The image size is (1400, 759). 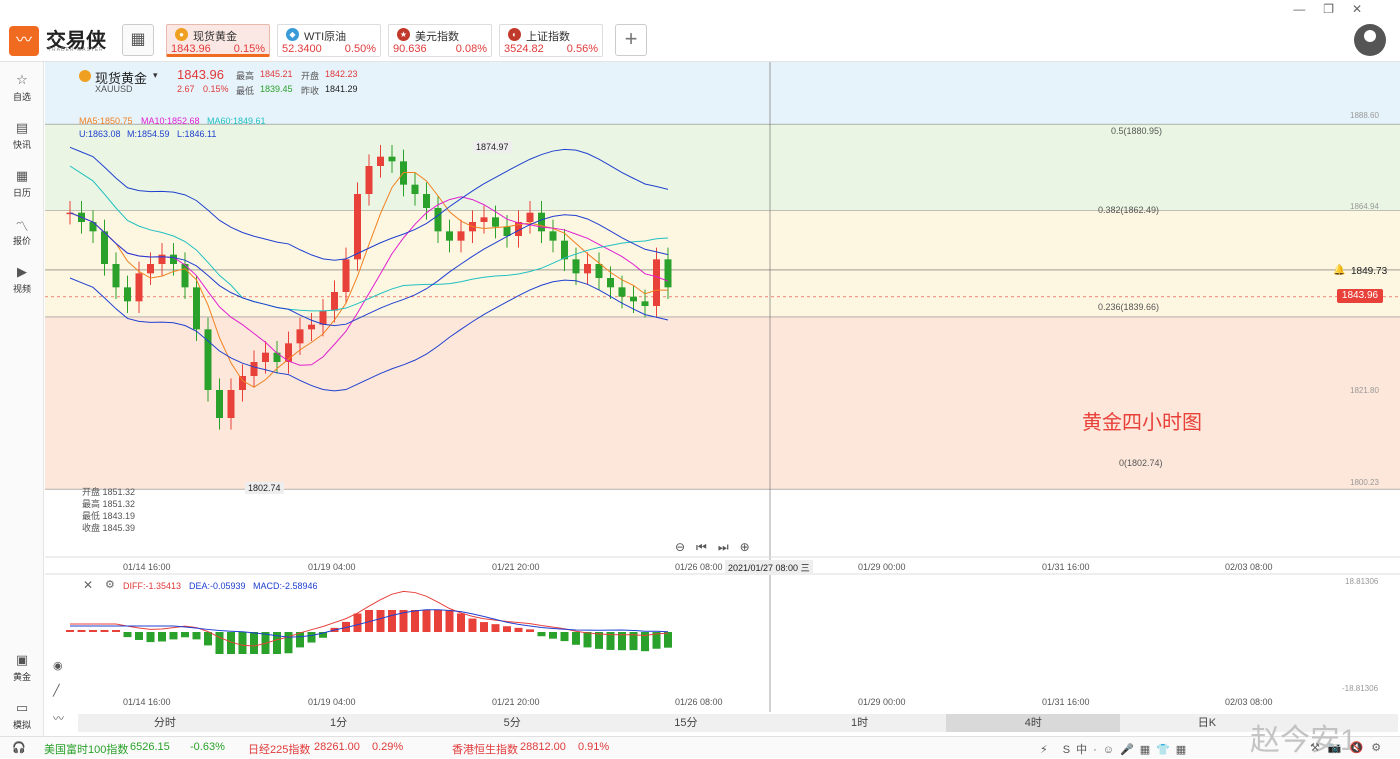 What do you see at coordinates (1137, 131) in the screenshot?
I see `fib-label-0500: 0.5(1880.95)` at bounding box center [1137, 131].